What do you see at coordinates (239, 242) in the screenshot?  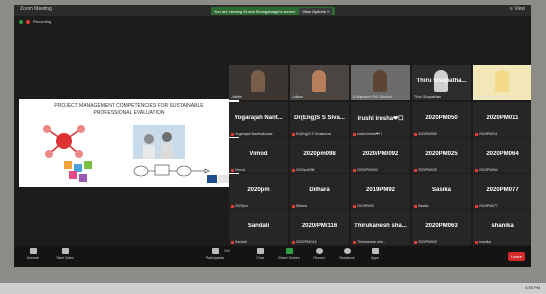 I see `participant-name-label: Sandali` at bounding box center [239, 242].